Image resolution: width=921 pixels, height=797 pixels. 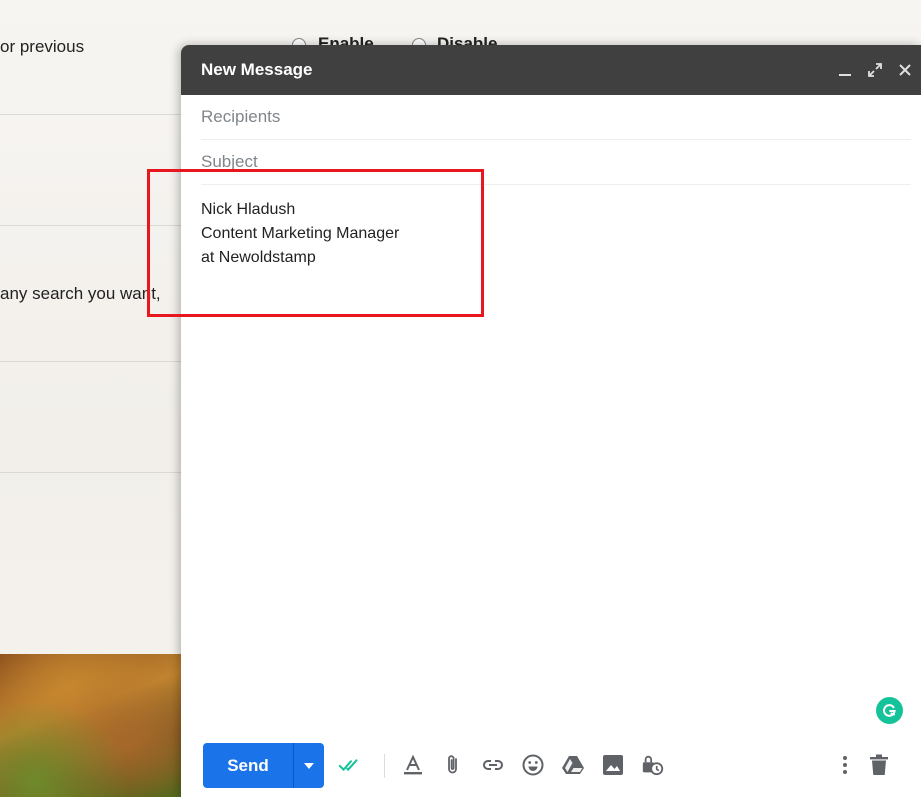 I want to click on recipients-field: Recipients, so click(x=556, y=117).